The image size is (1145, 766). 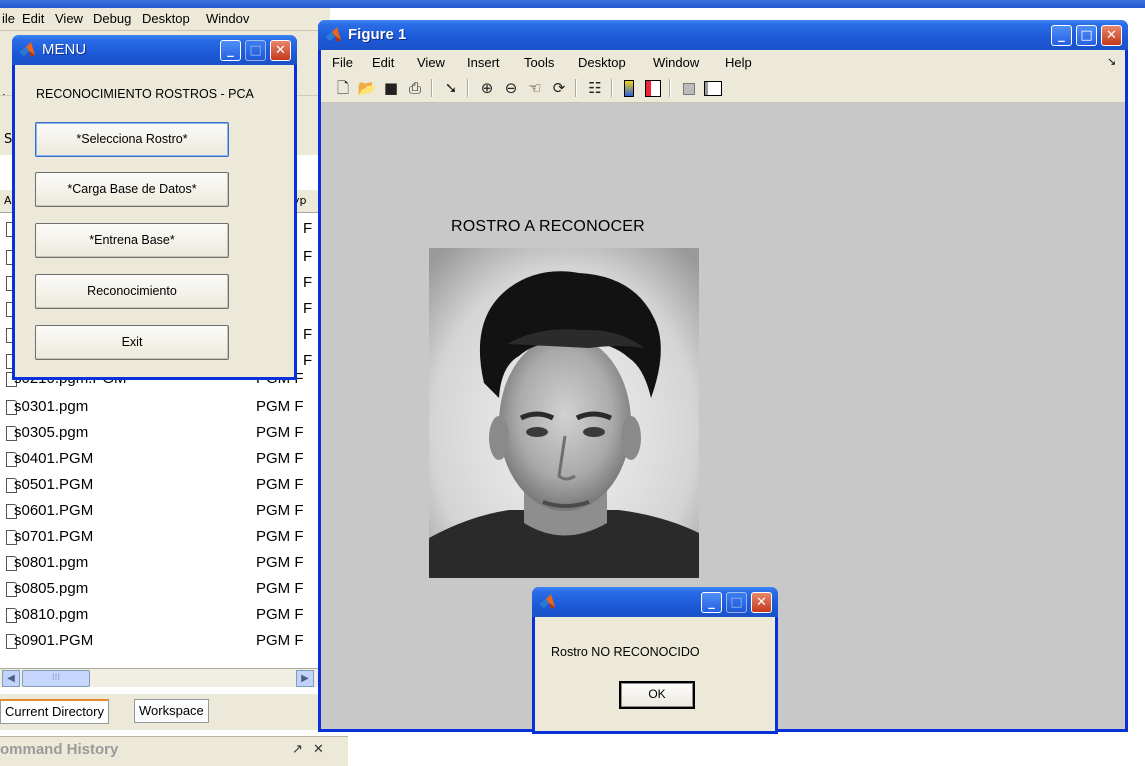 I want to click on file-row: s0805.pgm PGM F, so click(x=159, y=589).